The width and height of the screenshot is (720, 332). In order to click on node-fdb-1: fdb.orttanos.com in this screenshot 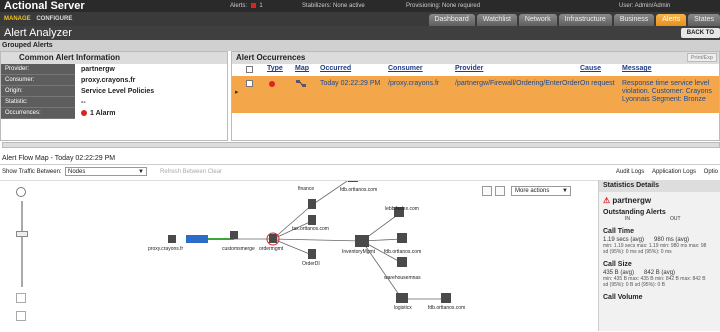, I will do `click(358, 190)`.